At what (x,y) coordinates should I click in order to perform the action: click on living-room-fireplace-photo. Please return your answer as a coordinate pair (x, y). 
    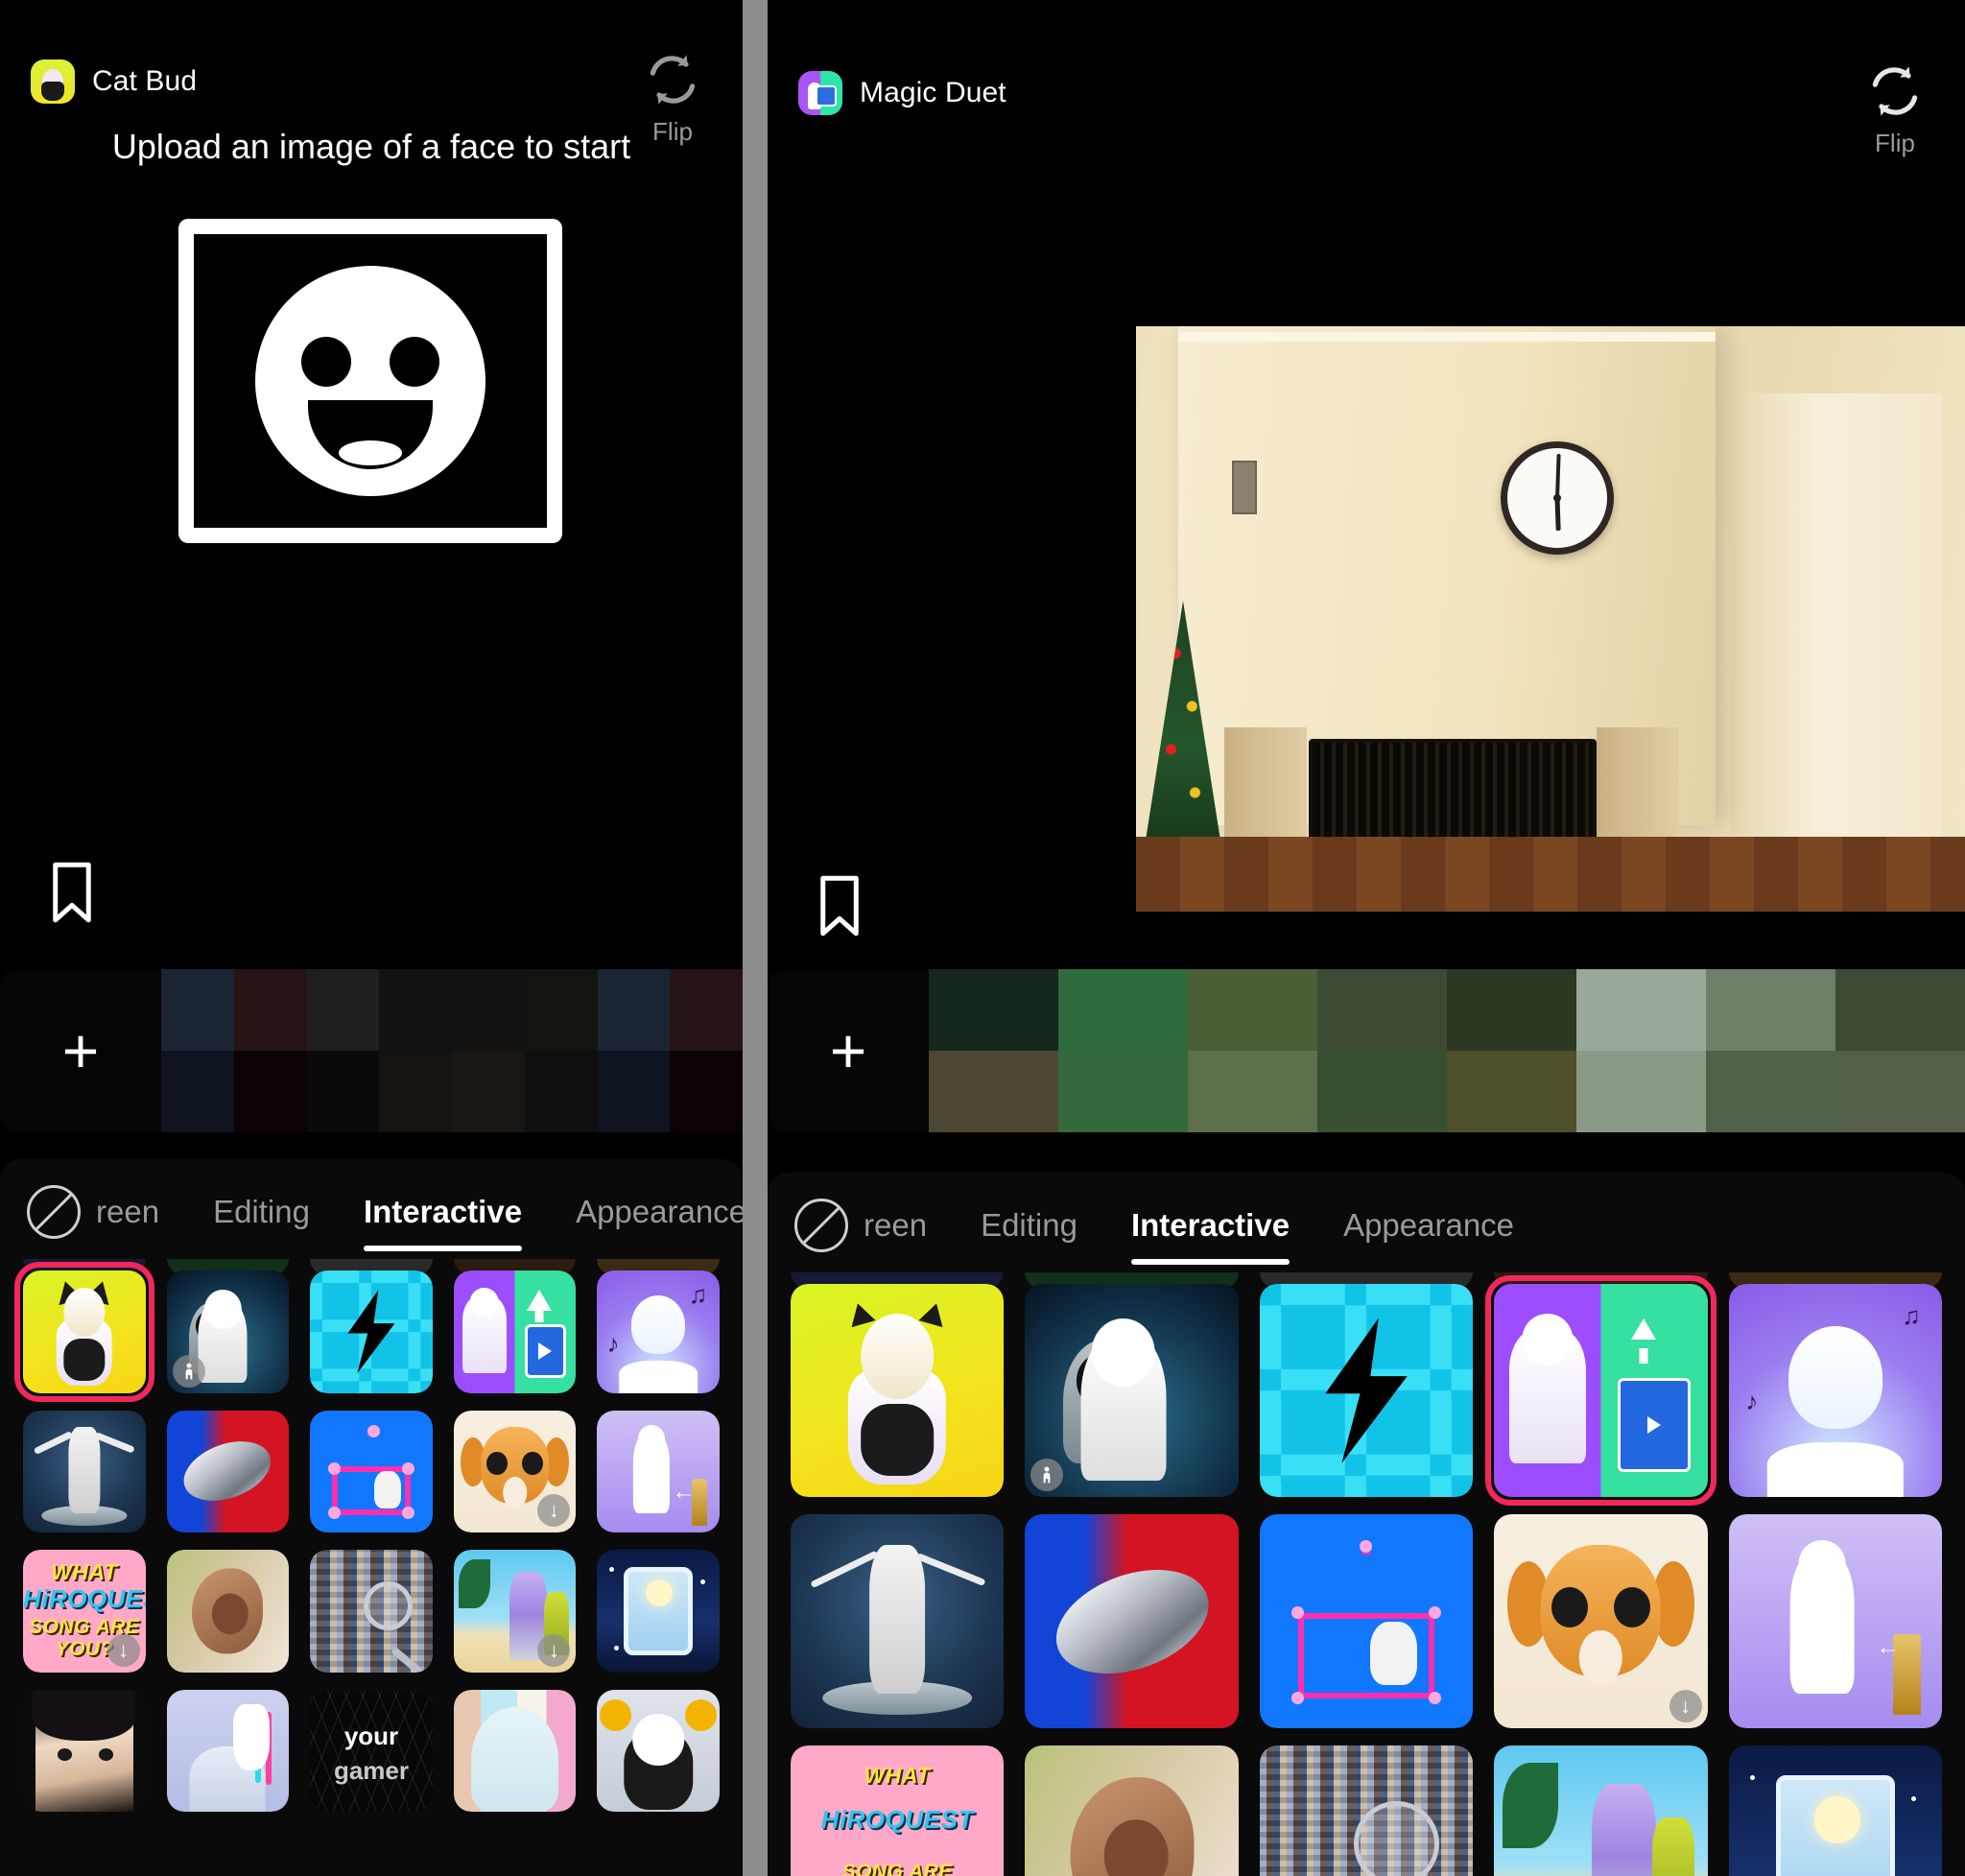
    Looking at the image, I should click on (1550, 619).